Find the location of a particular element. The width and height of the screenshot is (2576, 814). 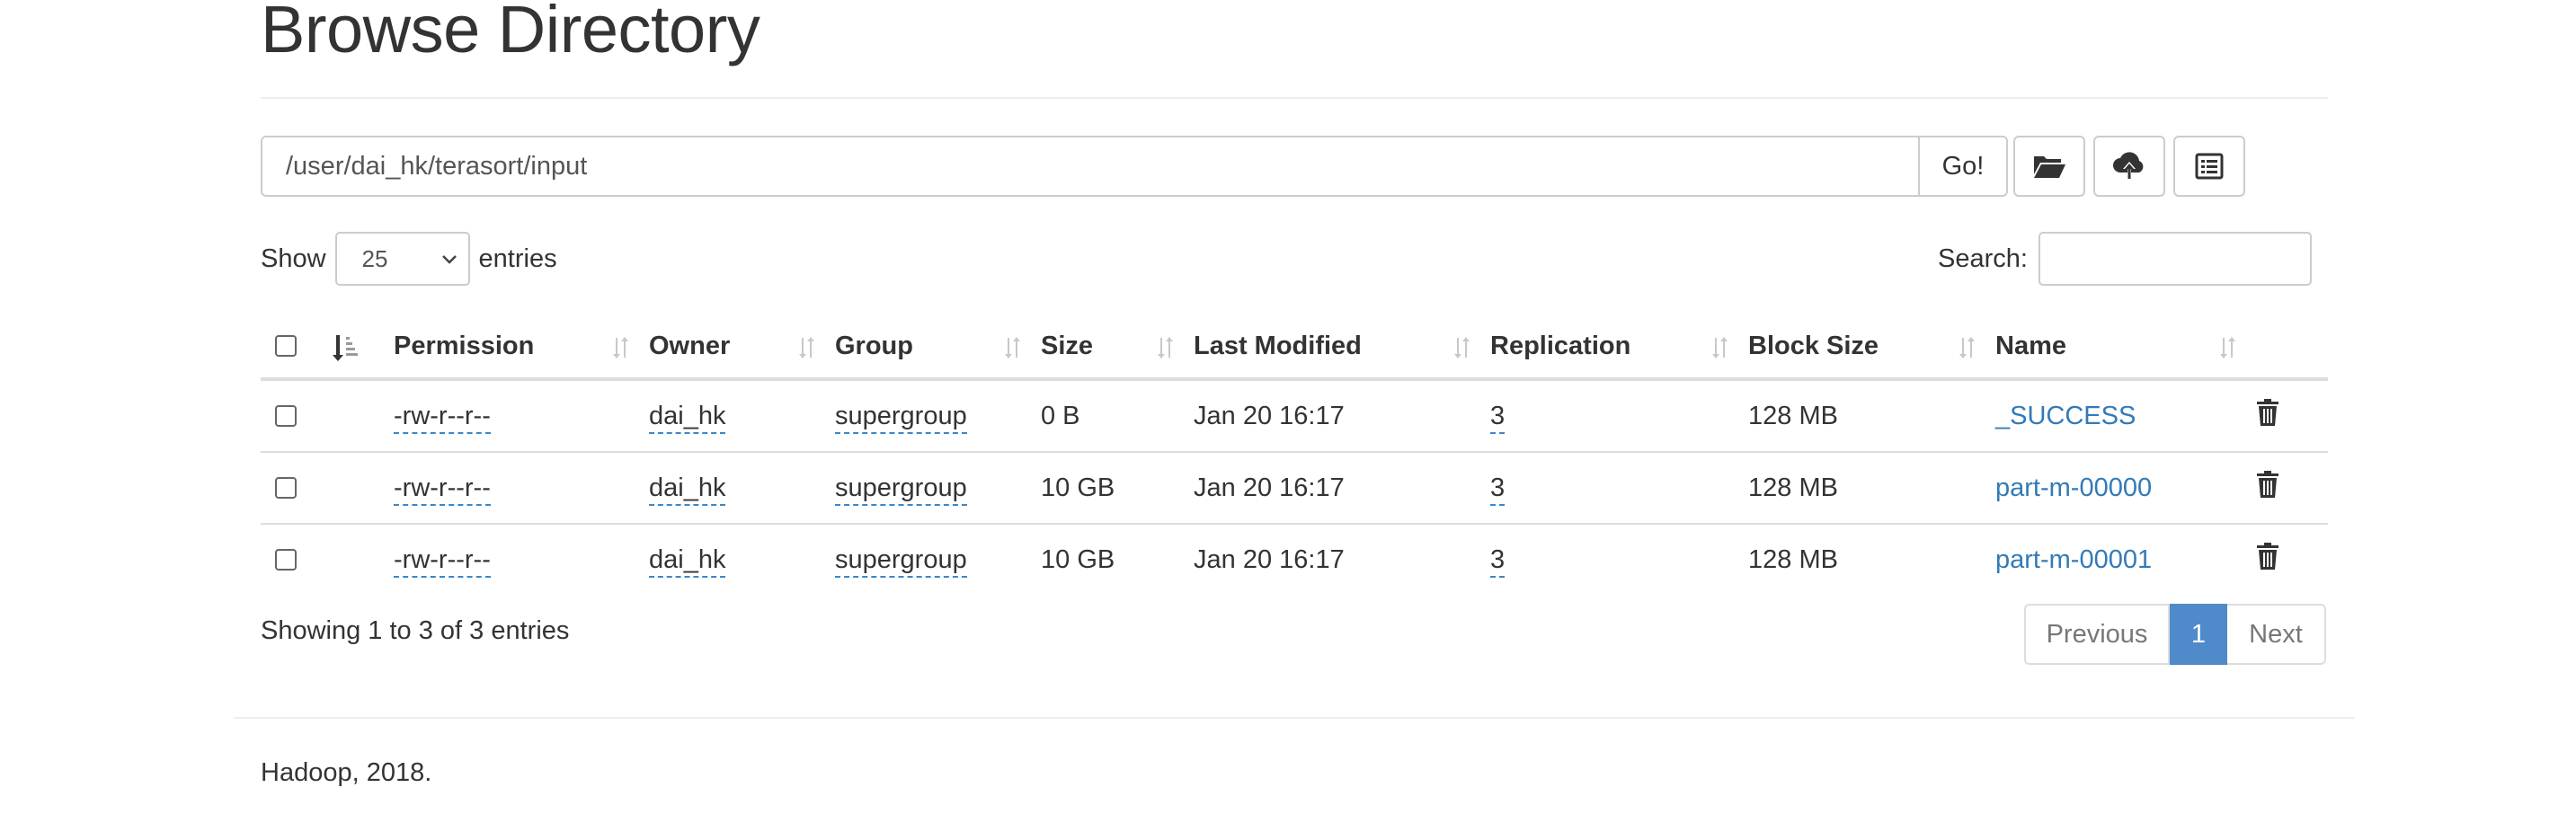

page-title: Browse Directory is located at coordinates (510, 33).